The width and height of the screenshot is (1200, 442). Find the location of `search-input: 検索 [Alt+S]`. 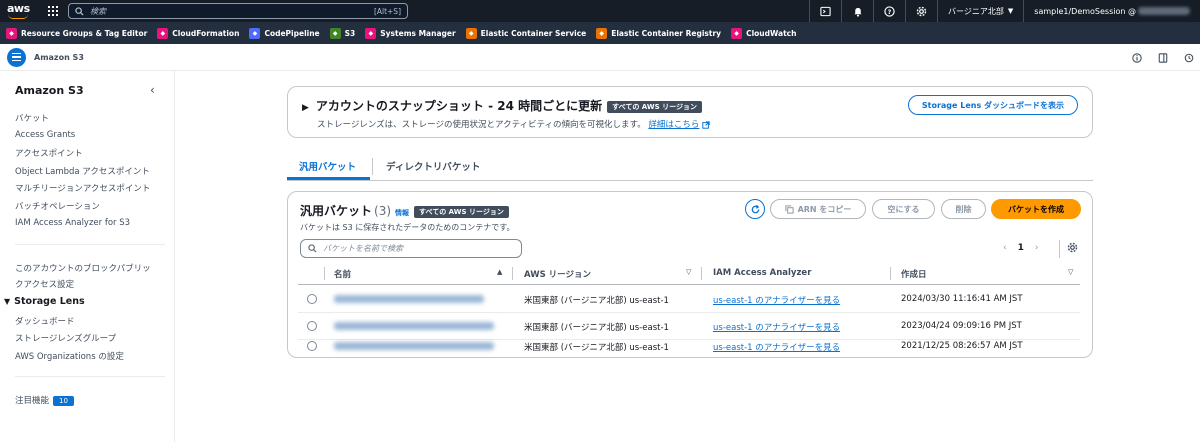

search-input: 検索 [Alt+S] is located at coordinates (238, 11).